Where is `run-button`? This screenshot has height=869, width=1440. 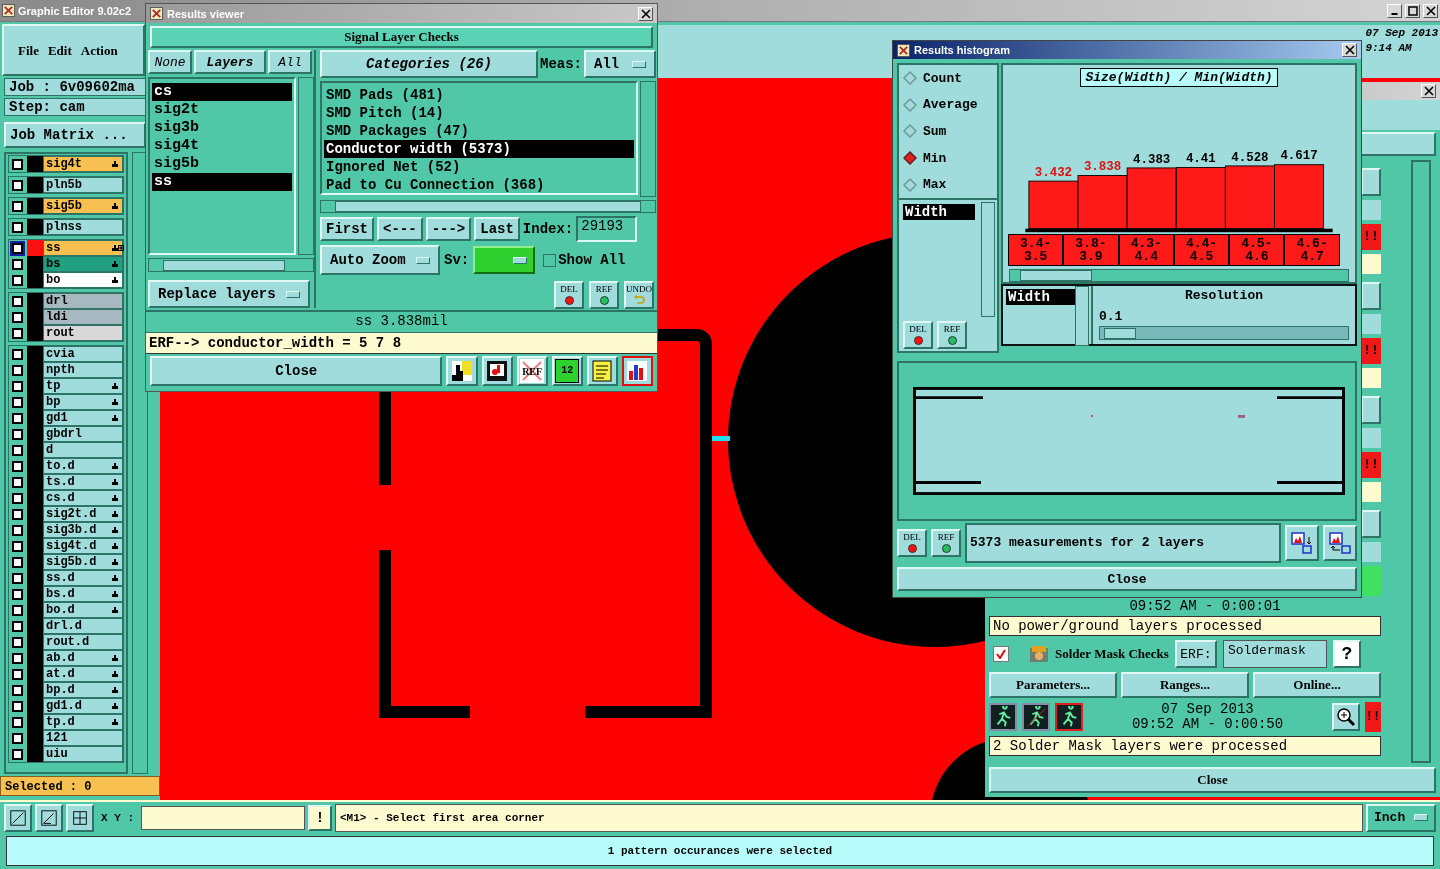 run-button is located at coordinates (1069, 717).